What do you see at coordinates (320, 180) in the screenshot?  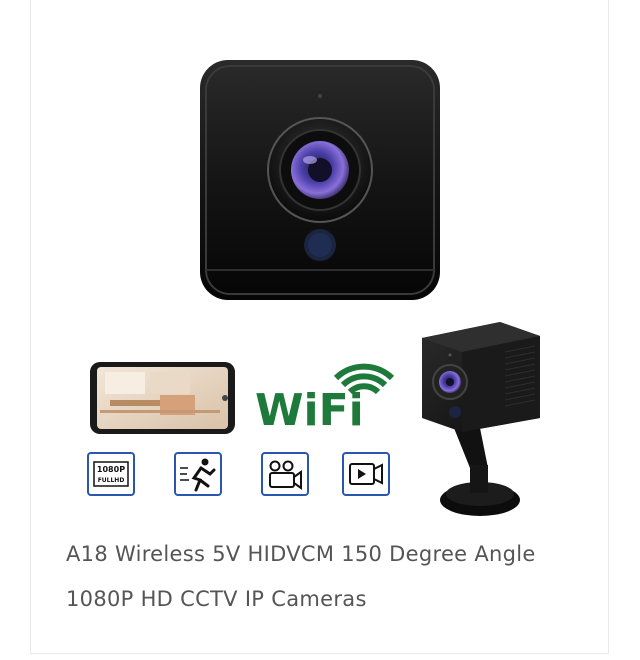 I see `main-camera-image` at bounding box center [320, 180].